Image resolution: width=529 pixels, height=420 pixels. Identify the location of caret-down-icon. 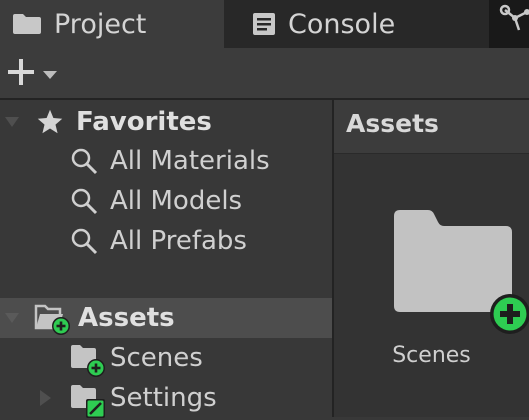
(50, 74).